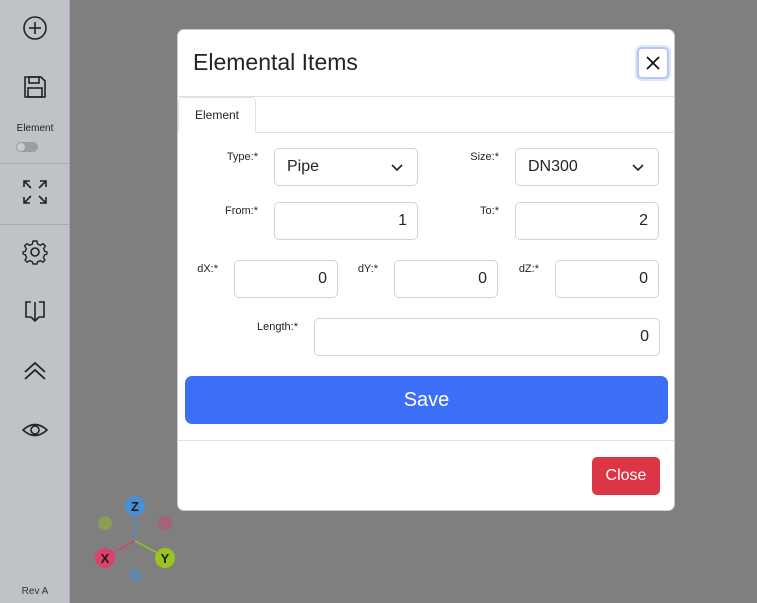 The image size is (757, 603). Describe the element at coordinates (346, 221) in the screenshot. I see `from-input: 1` at that location.